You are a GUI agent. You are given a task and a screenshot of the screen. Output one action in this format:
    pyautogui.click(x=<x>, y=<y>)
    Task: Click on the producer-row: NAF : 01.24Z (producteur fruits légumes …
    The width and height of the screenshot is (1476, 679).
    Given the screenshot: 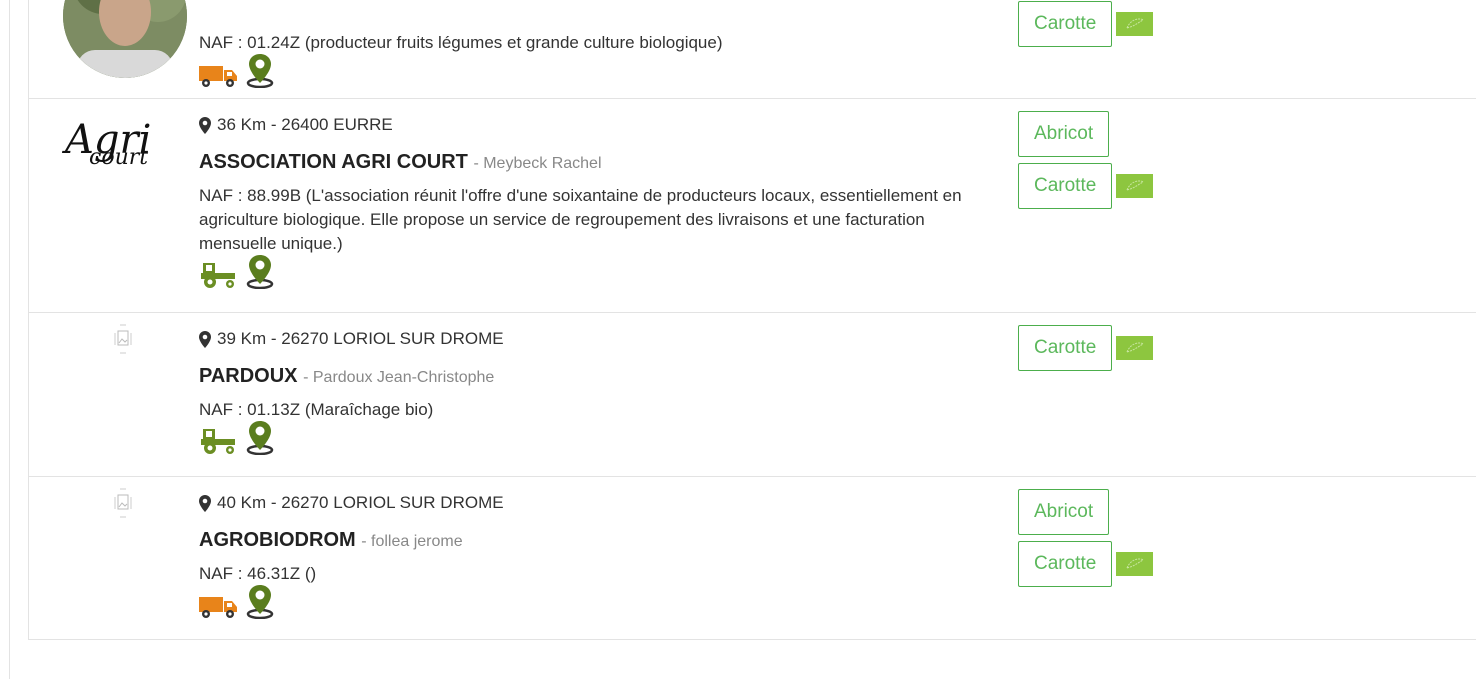 What is the action you would take?
    pyautogui.click(x=752, y=49)
    